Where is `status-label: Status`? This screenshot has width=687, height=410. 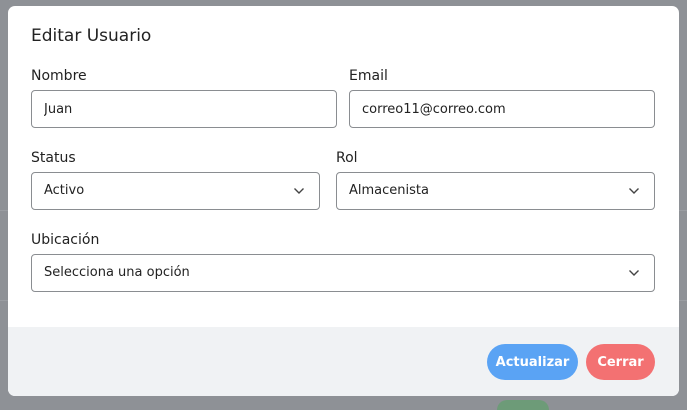 status-label: Status is located at coordinates (53, 158).